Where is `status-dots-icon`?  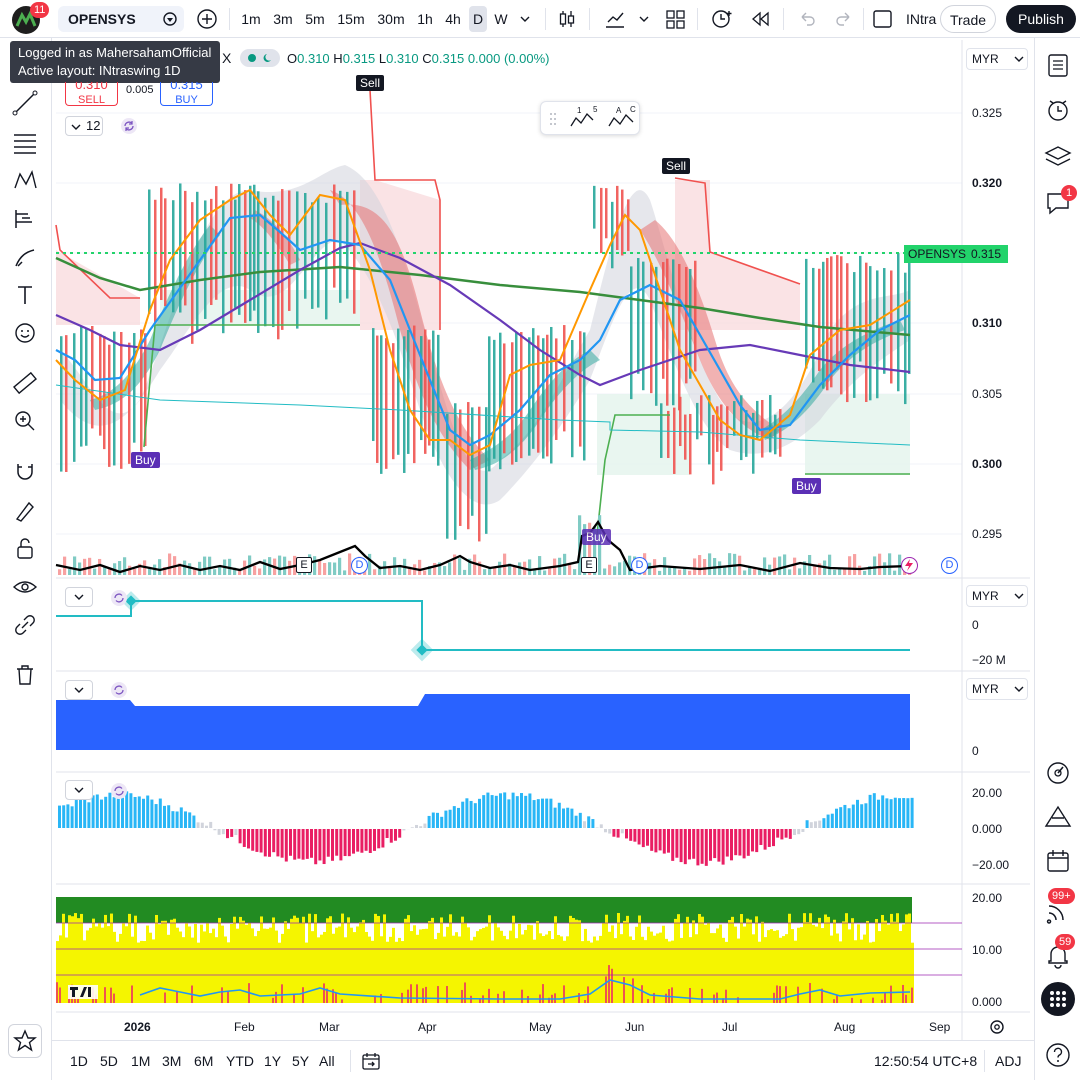
status-dots-icon is located at coordinates (259, 58).